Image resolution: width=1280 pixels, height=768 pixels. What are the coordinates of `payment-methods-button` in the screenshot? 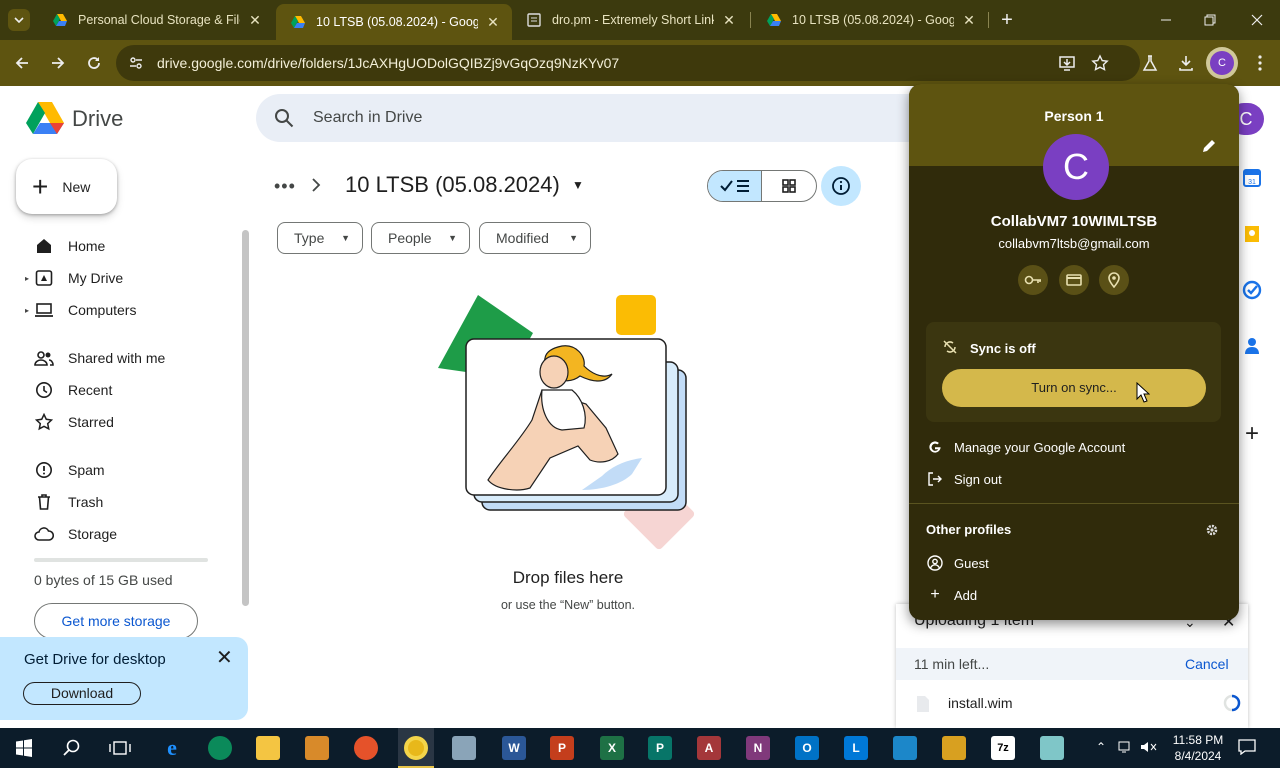 It's located at (1074, 280).